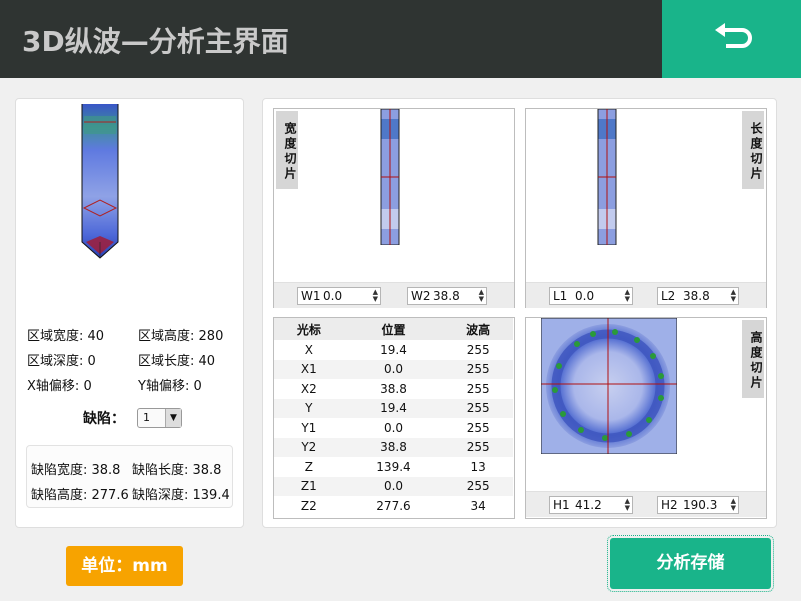 This screenshot has width=801, height=601. I want to click on height-slice-label: 高度切片, so click(753, 359).